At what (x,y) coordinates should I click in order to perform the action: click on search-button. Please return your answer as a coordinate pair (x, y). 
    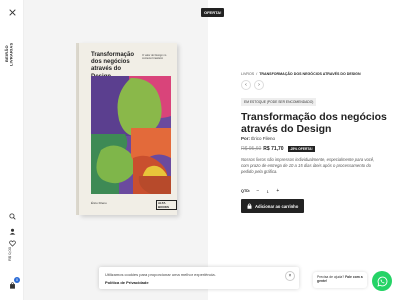
    Looking at the image, I should click on (12, 216).